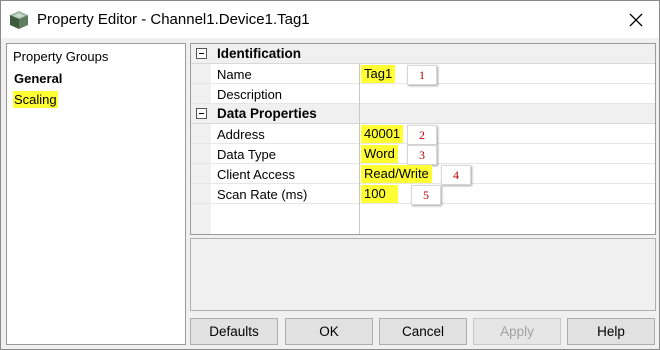  I want to click on close-icon, so click(636, 20).